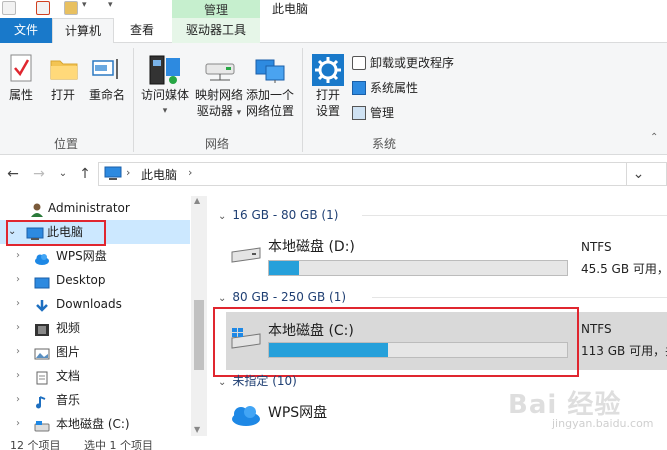  I want to click on folder-qat-icon, so click(71, 8).